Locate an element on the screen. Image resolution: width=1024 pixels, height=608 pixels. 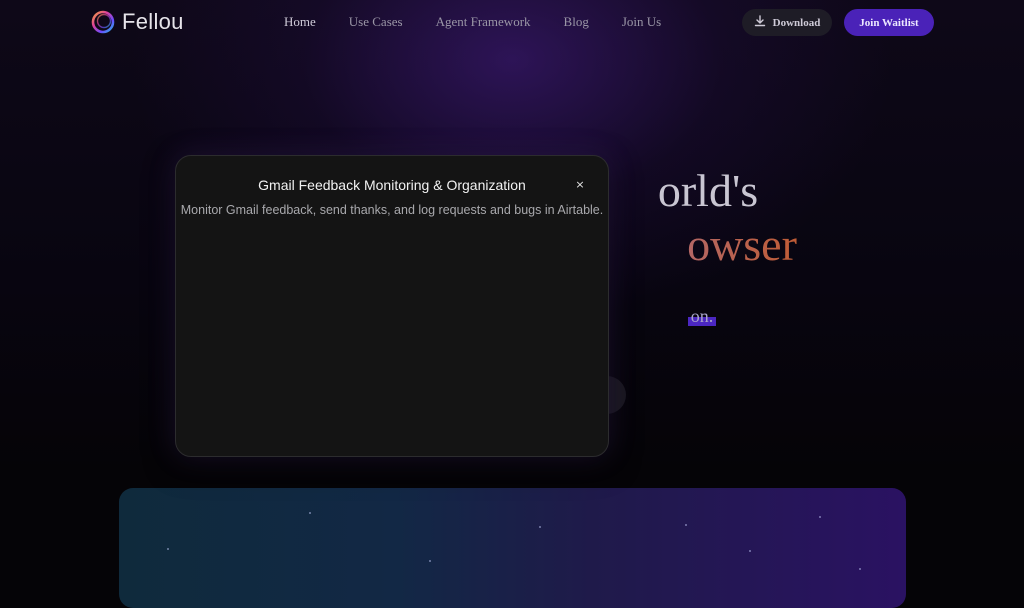
nav-link-home: Home is located at coordinates (300, 22).